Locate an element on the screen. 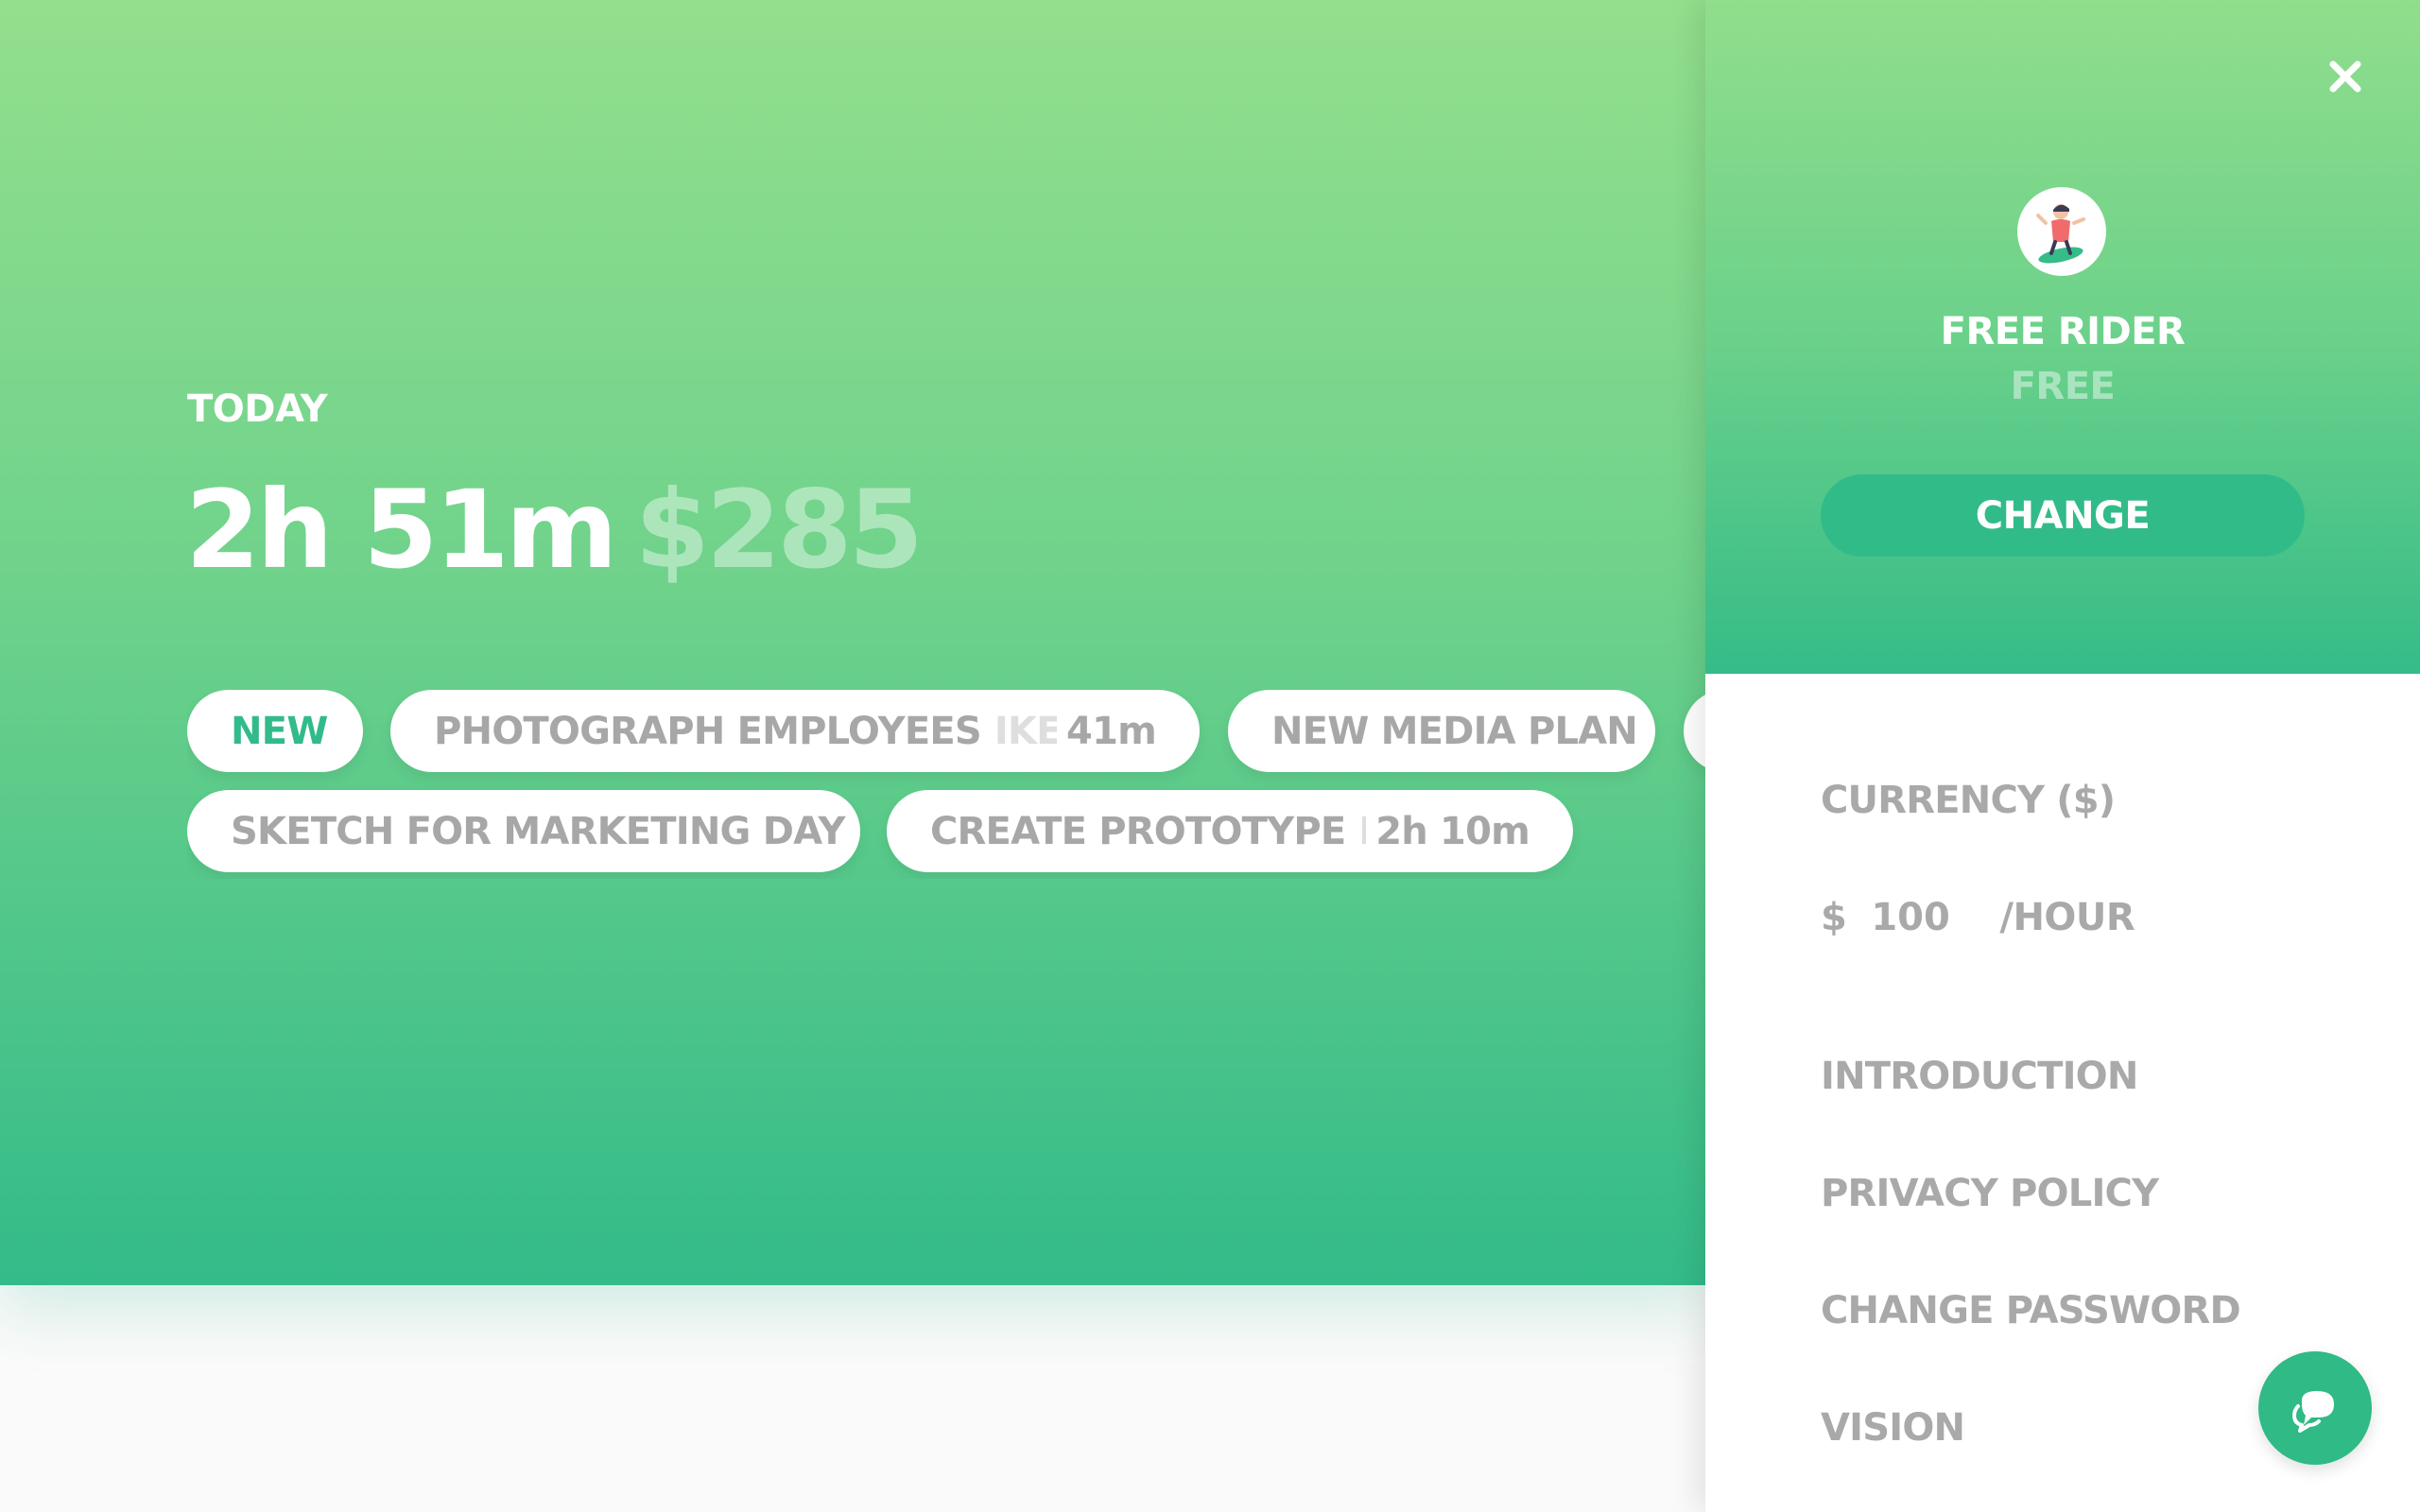 This screenshot has height=1512, width=2420. plan-tier: FREE is located at coordinates (2063, 386).